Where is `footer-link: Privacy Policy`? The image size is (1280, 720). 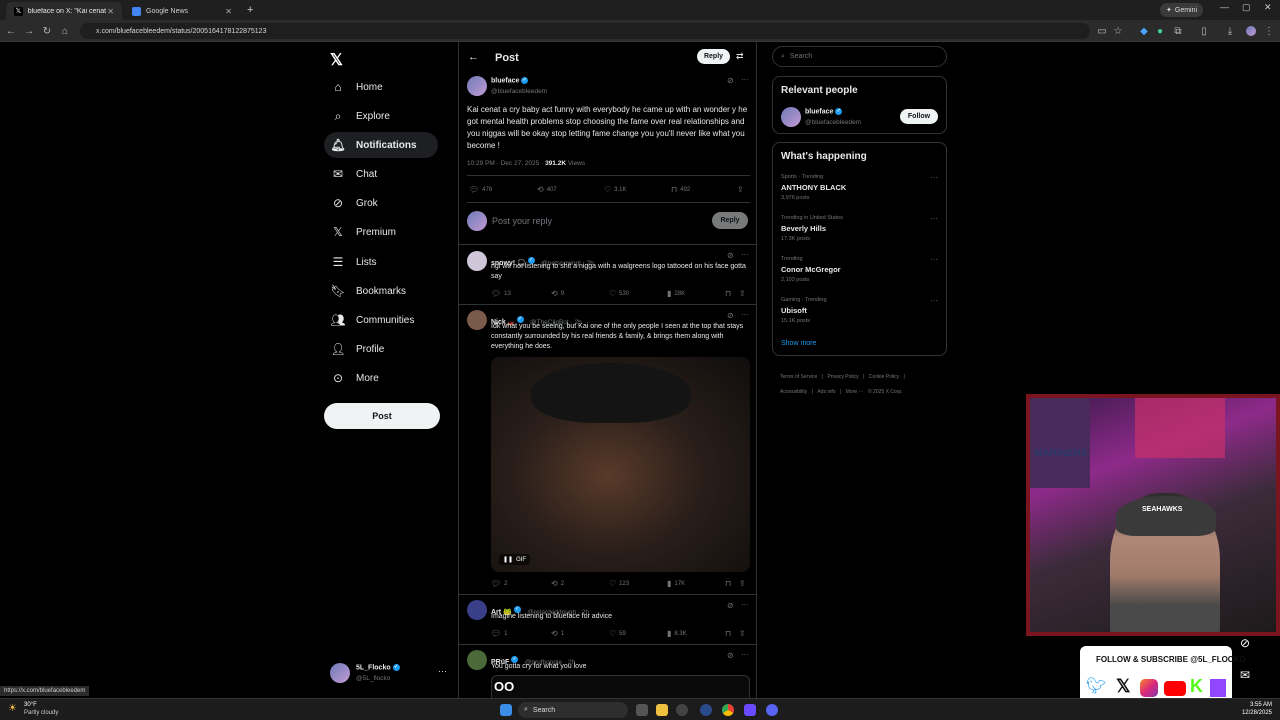 footer-link: Privacy Policy is located at coordinates (842, 377).